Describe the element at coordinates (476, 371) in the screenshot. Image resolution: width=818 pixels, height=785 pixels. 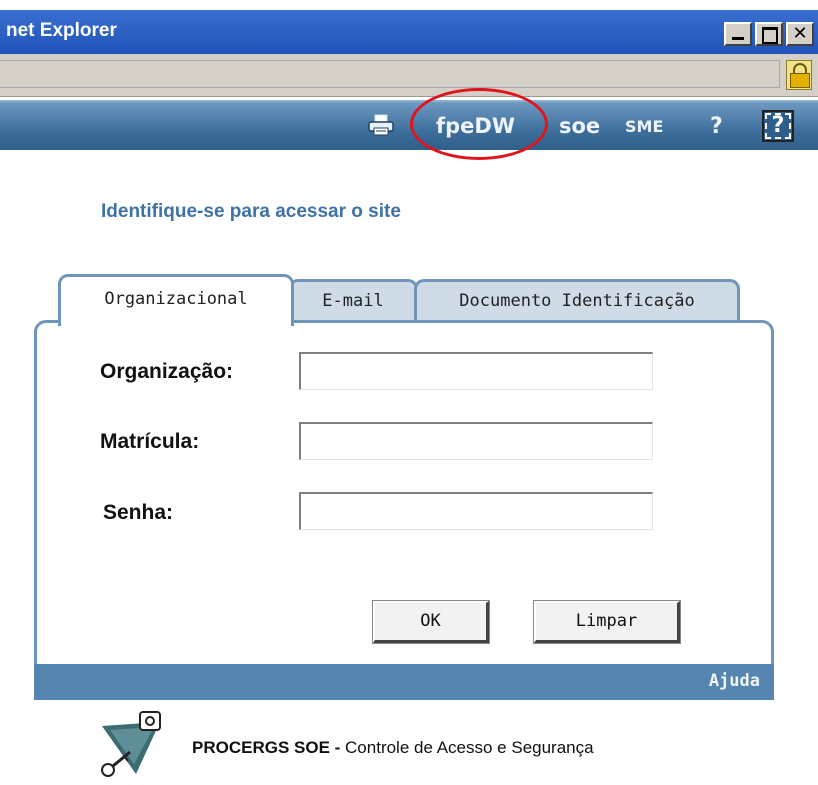
I see `organizacao-input` at that location.